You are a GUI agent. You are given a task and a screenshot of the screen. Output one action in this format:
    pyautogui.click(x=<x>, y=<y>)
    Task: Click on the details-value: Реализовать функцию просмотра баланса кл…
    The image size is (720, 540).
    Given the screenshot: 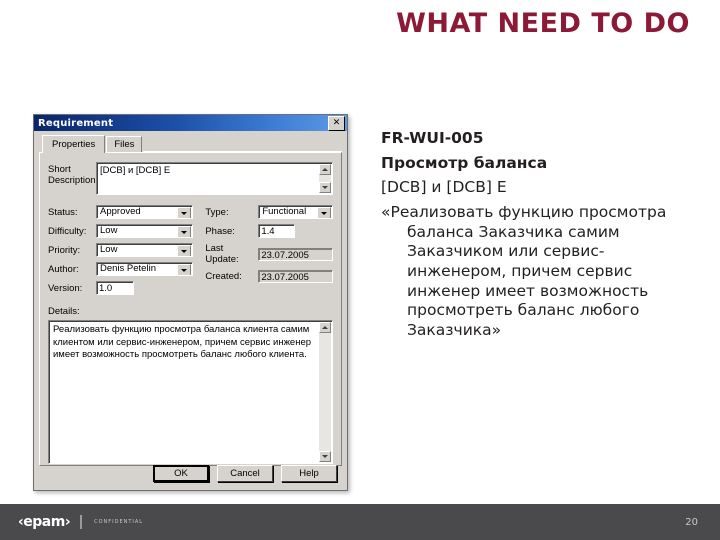 What is the action you would take?
    pyautogui.click(x=182, y=342)
    